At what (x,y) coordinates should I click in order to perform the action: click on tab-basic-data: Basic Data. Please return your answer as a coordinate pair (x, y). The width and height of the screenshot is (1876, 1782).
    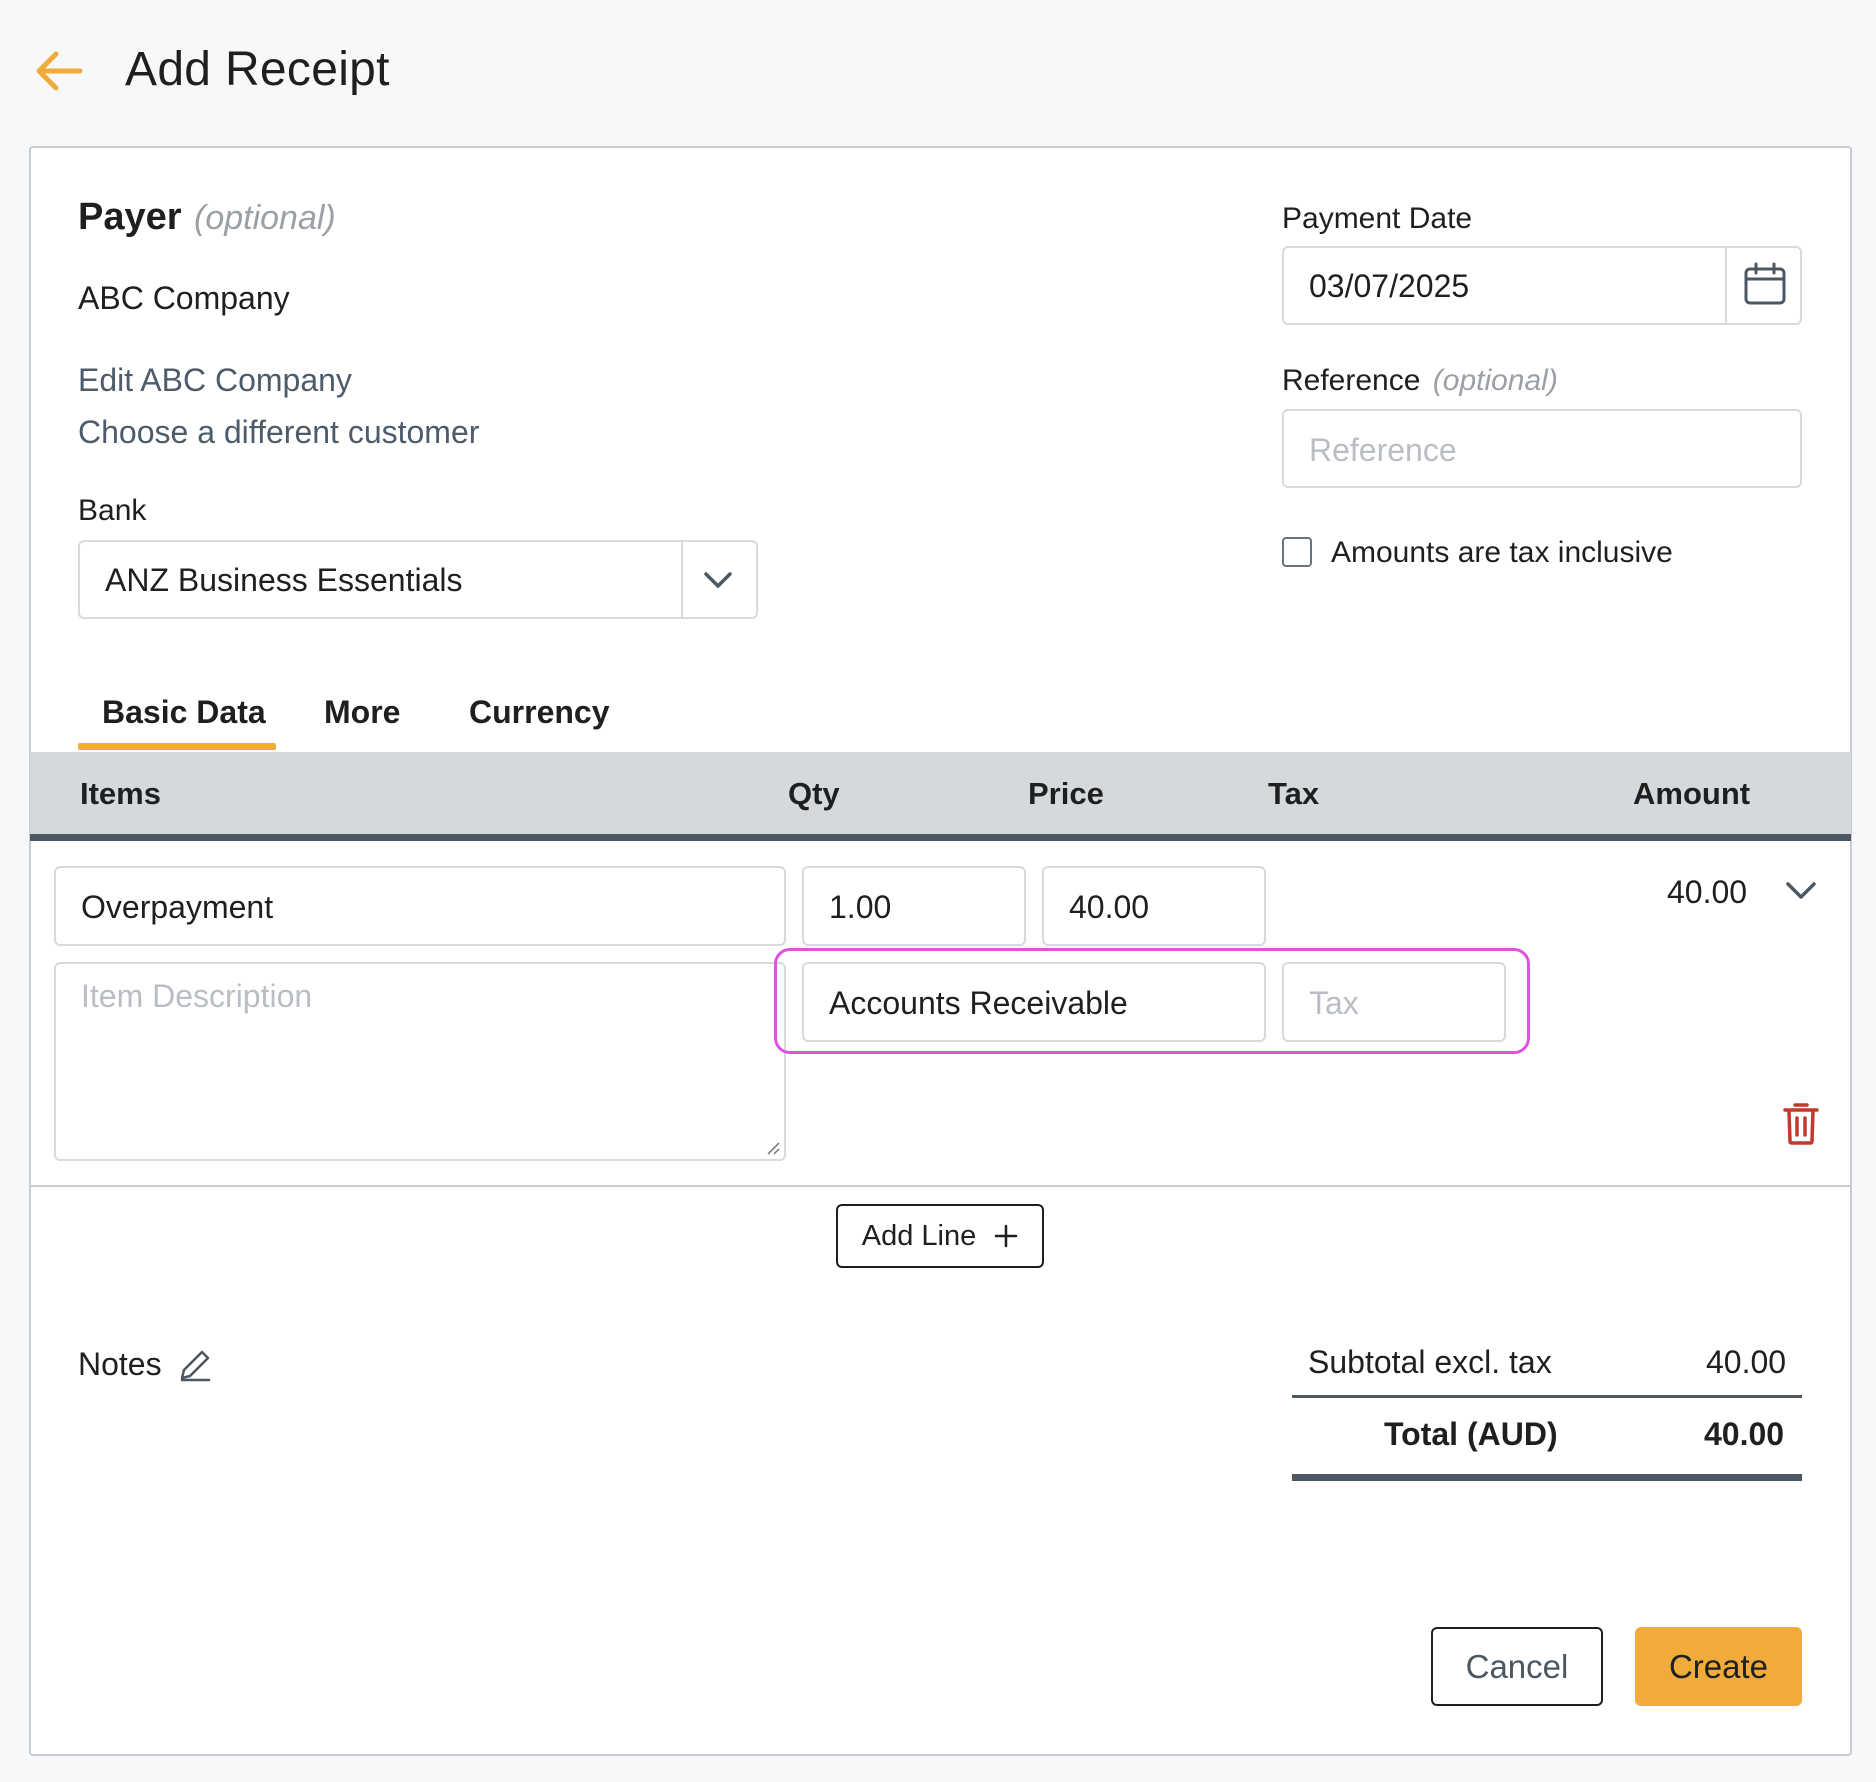
    Looking at the image, I should click on (184, 712).